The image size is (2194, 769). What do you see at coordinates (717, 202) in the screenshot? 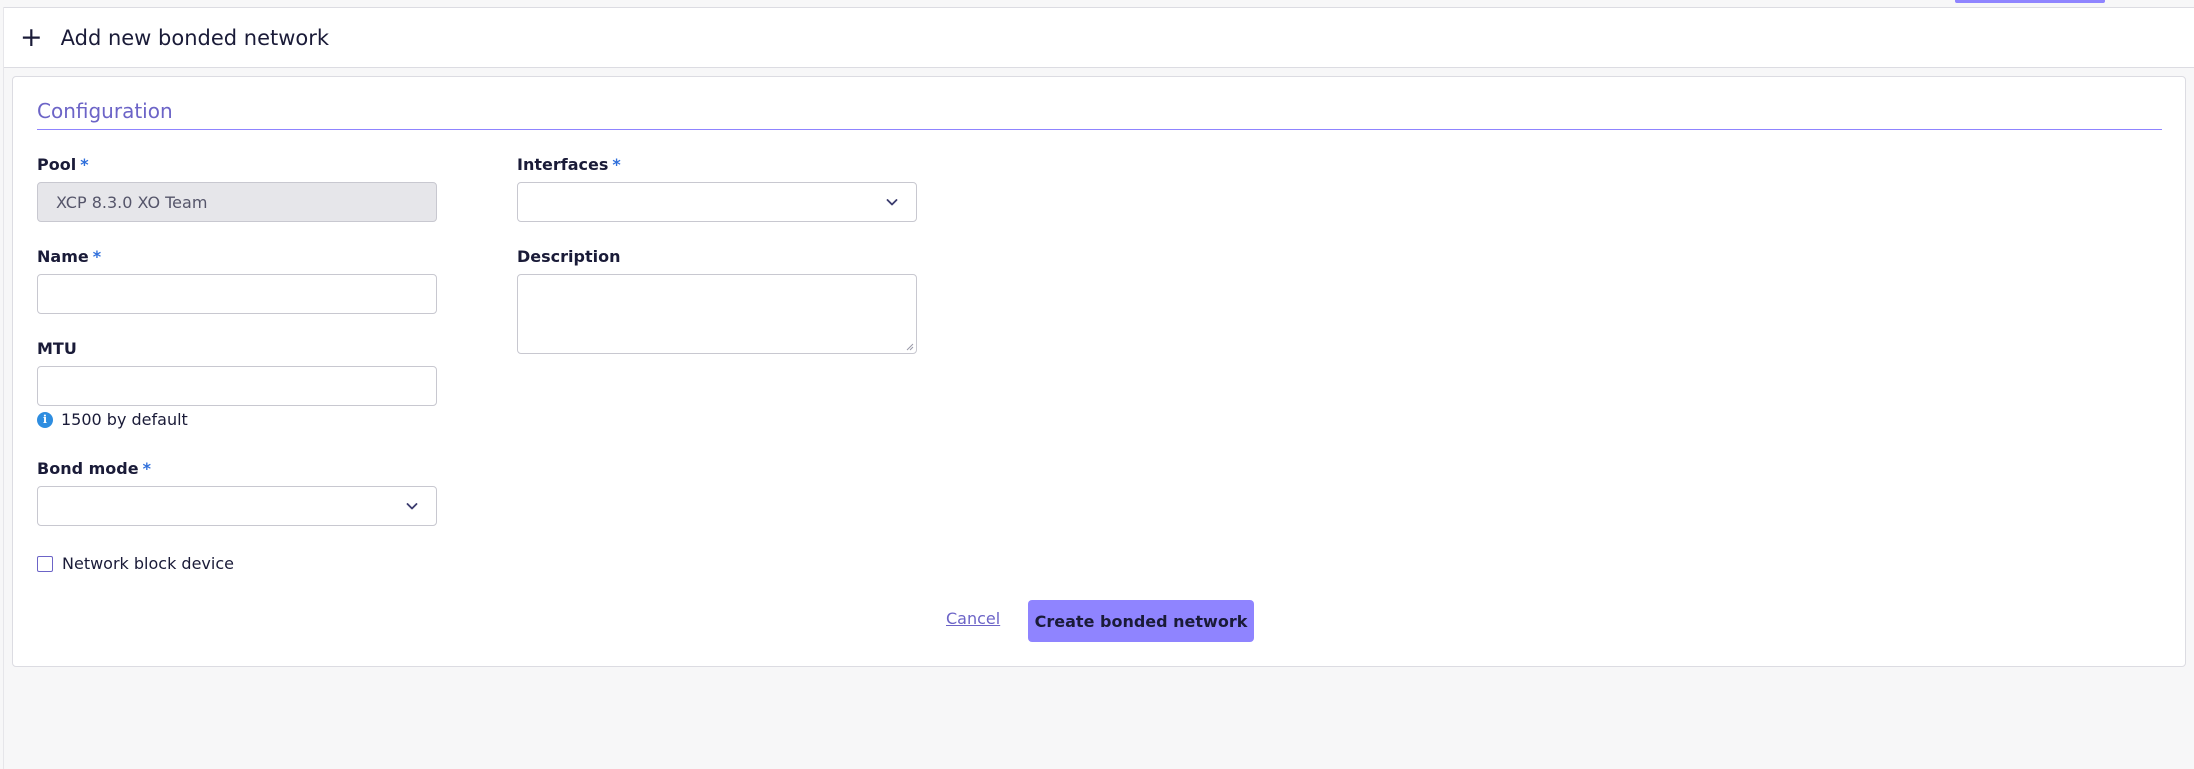
I see `interfaces-select` at bounding box center [717, 202].